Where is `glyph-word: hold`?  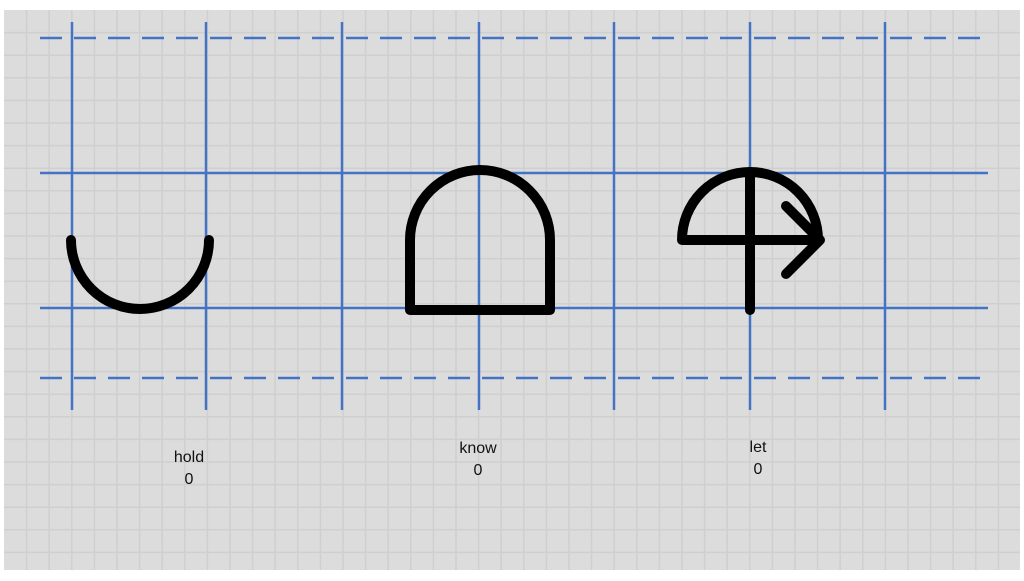
glyph-word: hold is located at coordinates (189, 457).